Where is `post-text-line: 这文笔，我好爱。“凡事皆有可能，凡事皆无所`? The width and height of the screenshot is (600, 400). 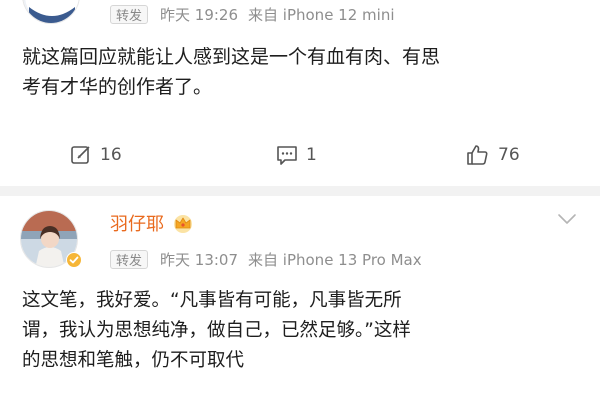
post-text-line: 这文笔，我好爱。“凡事皆有可能，凡事皆无所 is located at coordinates (212, 300).